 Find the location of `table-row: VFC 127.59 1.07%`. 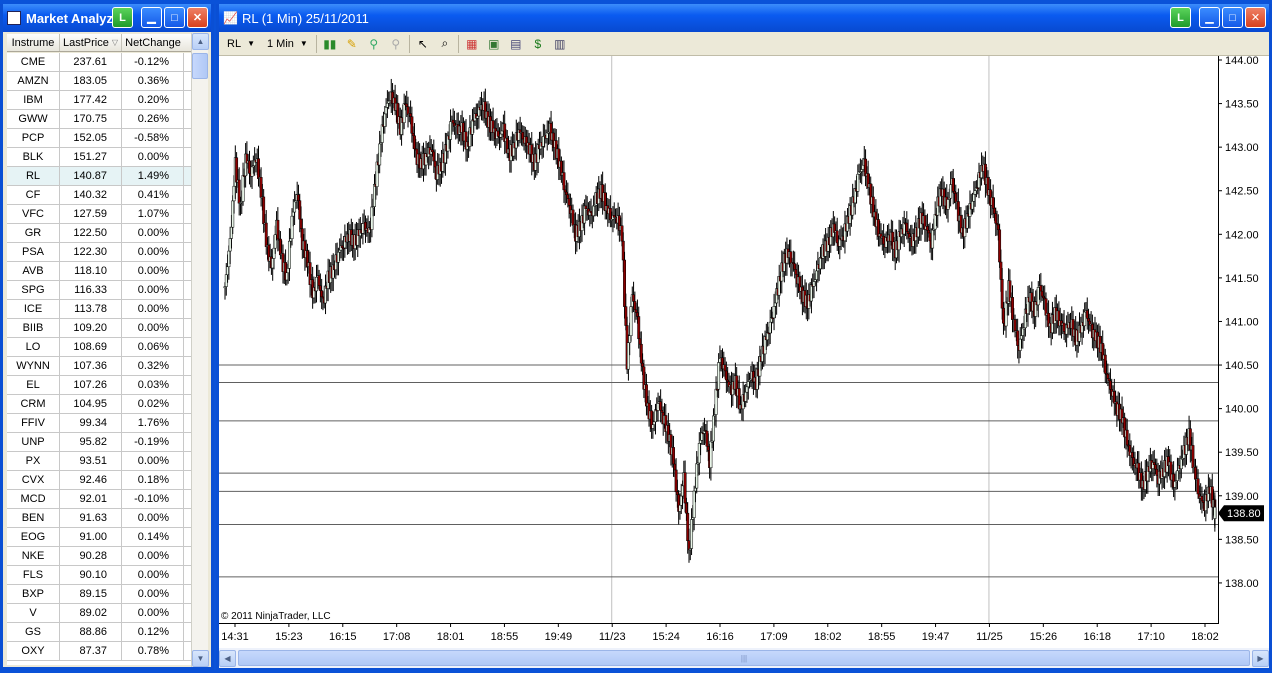

table-row: VFC 127.59 1.07% is located at coordinates (100, 214).